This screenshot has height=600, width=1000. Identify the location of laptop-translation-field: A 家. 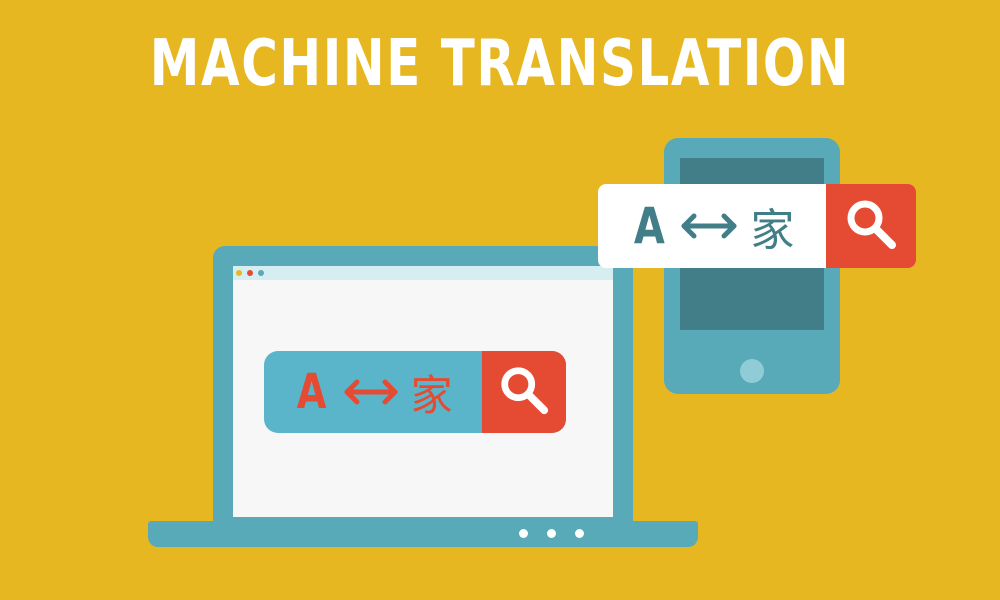
(373, 392).